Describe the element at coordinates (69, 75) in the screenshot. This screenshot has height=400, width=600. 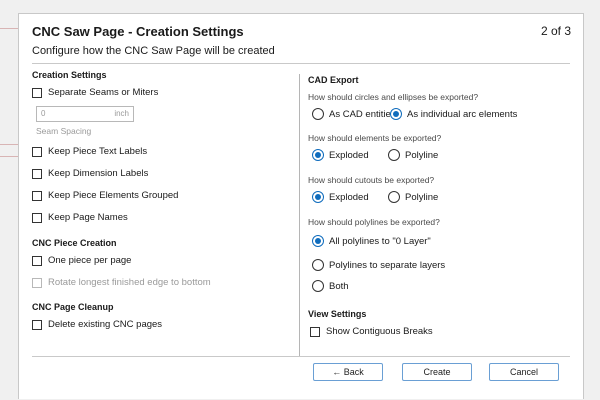
I see `creation-settings-heading: Creation Settings` at that location.